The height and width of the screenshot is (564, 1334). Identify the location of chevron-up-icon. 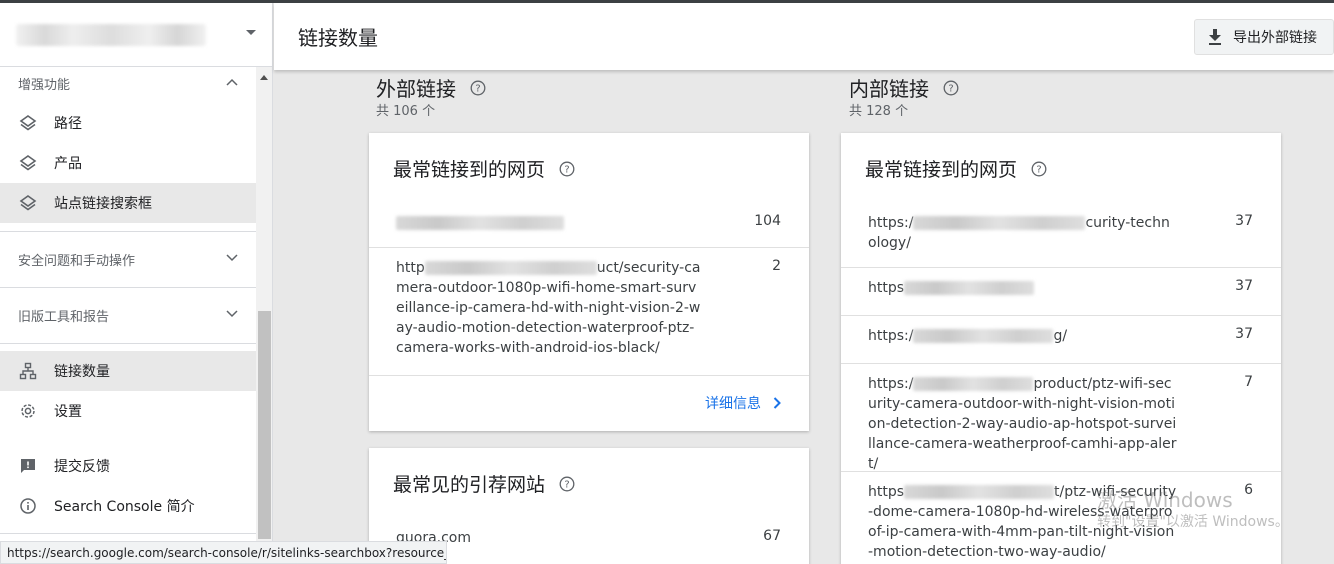
(232, 82).